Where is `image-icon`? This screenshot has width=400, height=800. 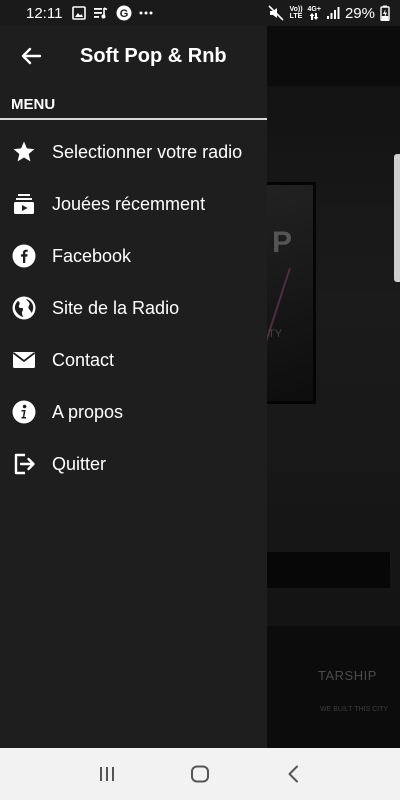
image-icon is located at coordinates (79, 13).